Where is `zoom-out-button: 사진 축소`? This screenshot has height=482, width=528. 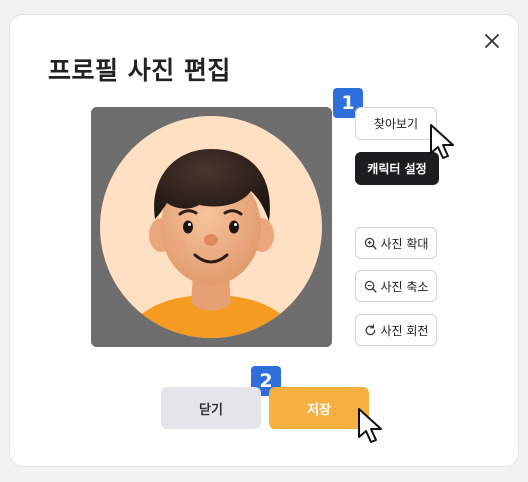 zoom-out-button: 사진 축소 is located at coordinates (396, 286).